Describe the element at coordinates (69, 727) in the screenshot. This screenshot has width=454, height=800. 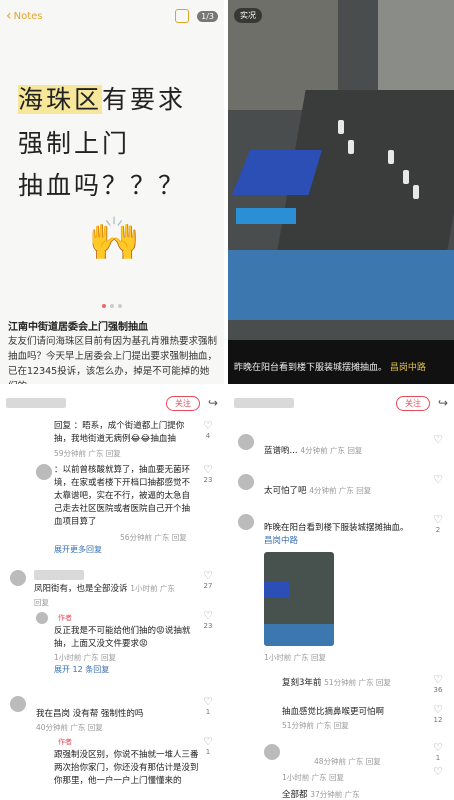
I see `comment-meta: 40分钟前 广东 回复` at that location.